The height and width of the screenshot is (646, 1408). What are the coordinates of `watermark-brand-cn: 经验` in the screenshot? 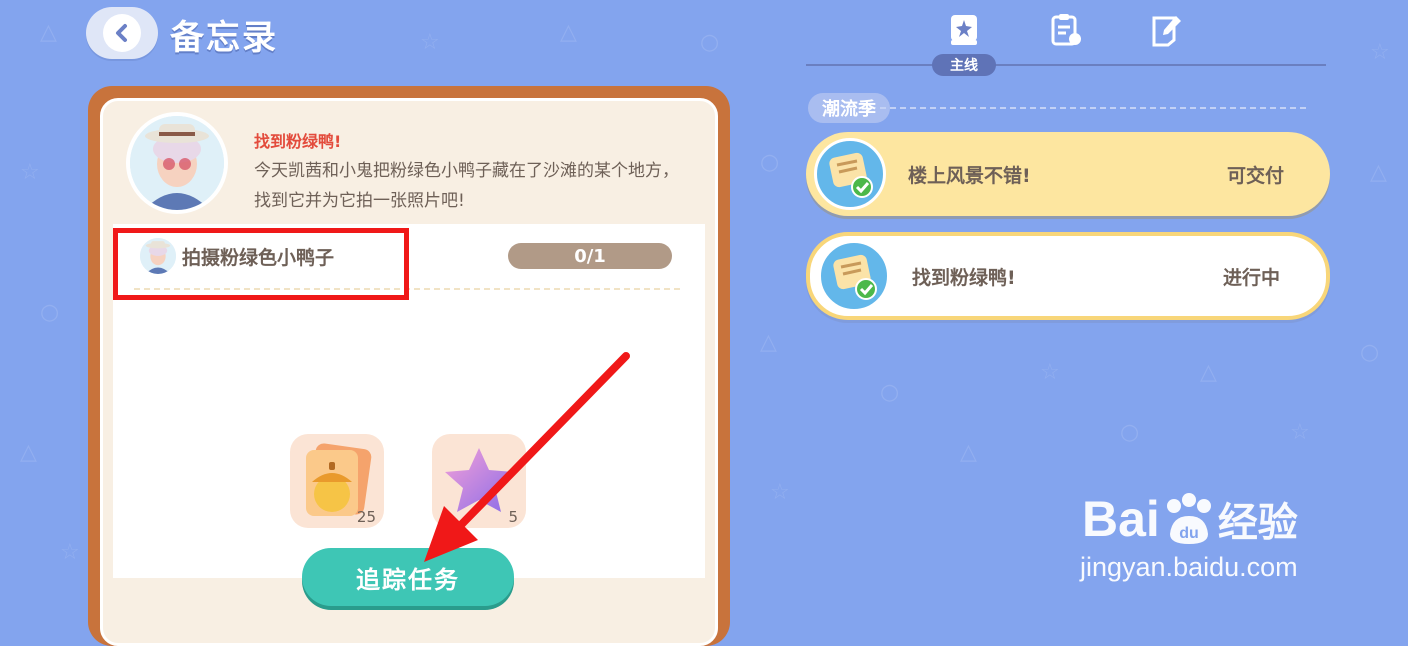 It's located at (1257, 523).